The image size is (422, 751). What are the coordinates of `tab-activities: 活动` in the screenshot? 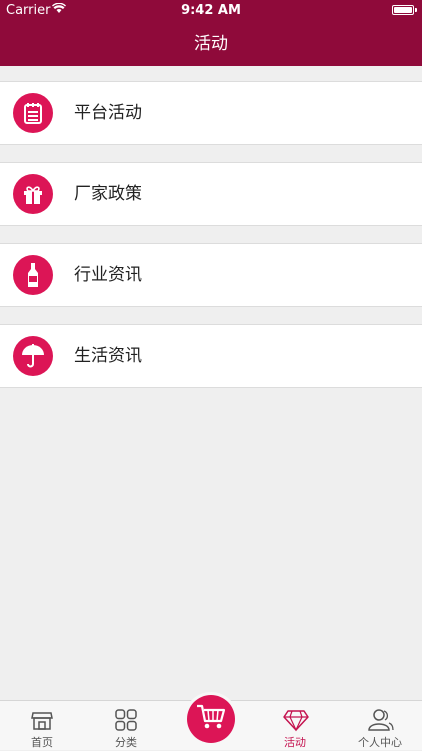 It's located at (295, 726).